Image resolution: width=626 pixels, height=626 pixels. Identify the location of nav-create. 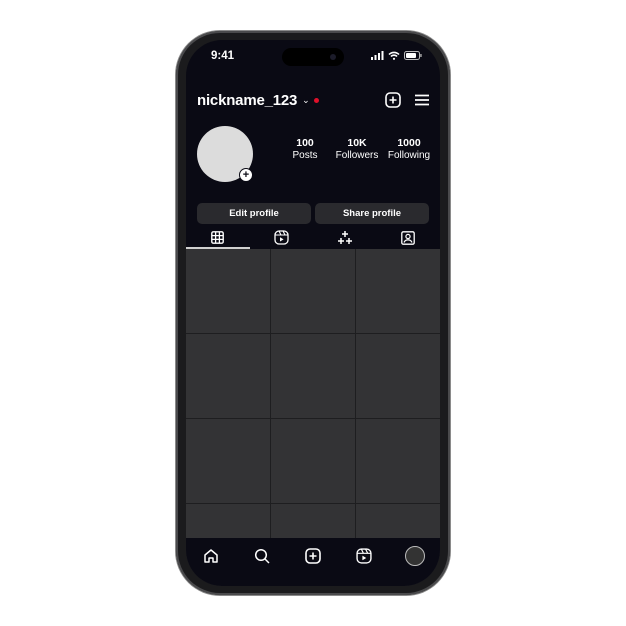
(313, 556).